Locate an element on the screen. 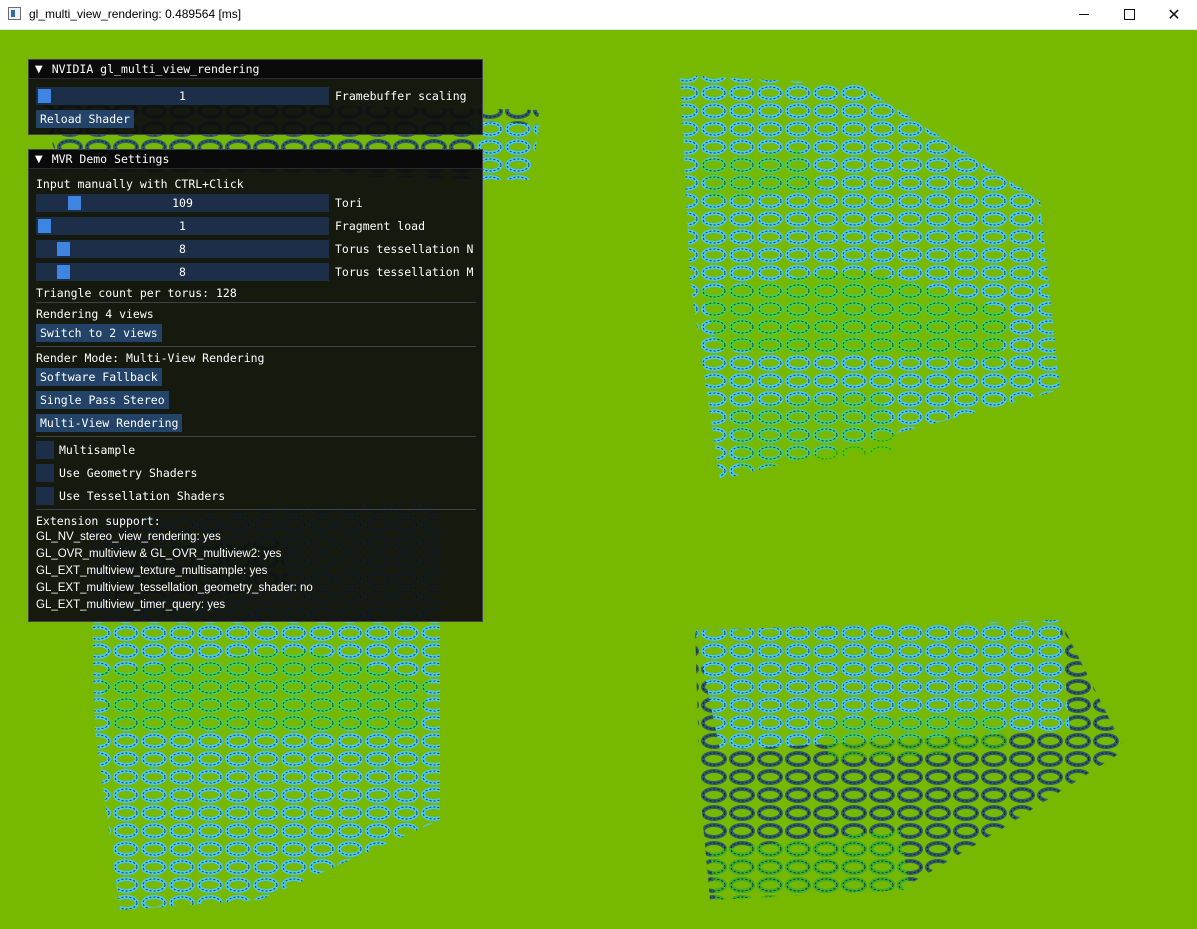 The width and height of the screenshot is (1197, 929). tori-slider: 109 is located at coordinates (182, 203).